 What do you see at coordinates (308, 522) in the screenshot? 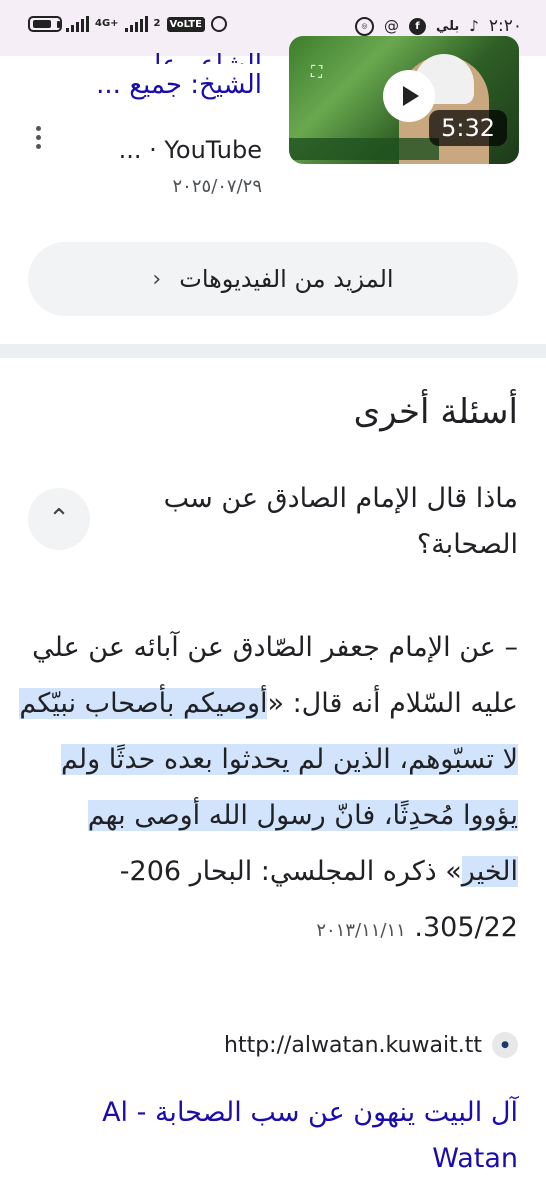
I see `paa-question: ماذا قال الإمام الصادق عن سب الصحابة؟` at bounding box center [308, 522].